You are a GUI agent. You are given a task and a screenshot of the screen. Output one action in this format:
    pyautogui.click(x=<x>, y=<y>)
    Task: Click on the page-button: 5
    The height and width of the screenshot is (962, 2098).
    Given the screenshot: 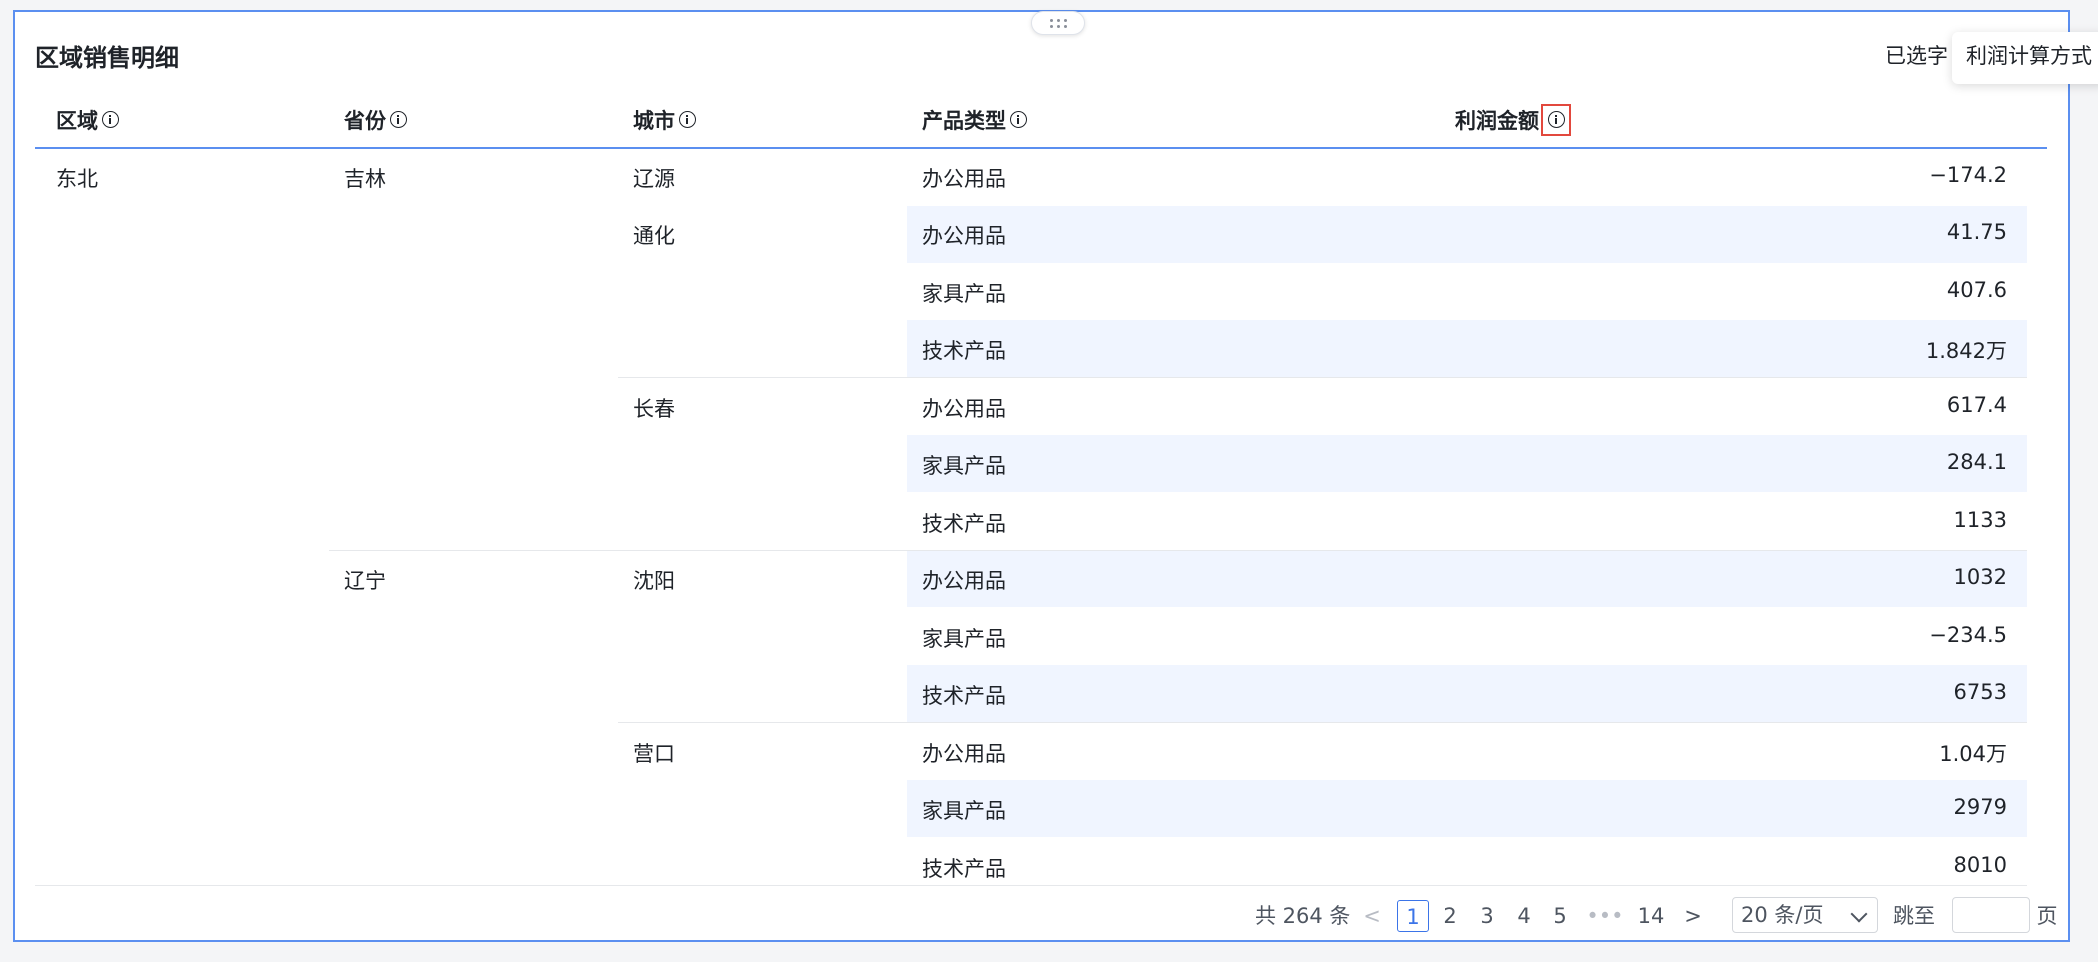 What is the action you would take?
    pyautogui.click(x=1560, y=916)
    